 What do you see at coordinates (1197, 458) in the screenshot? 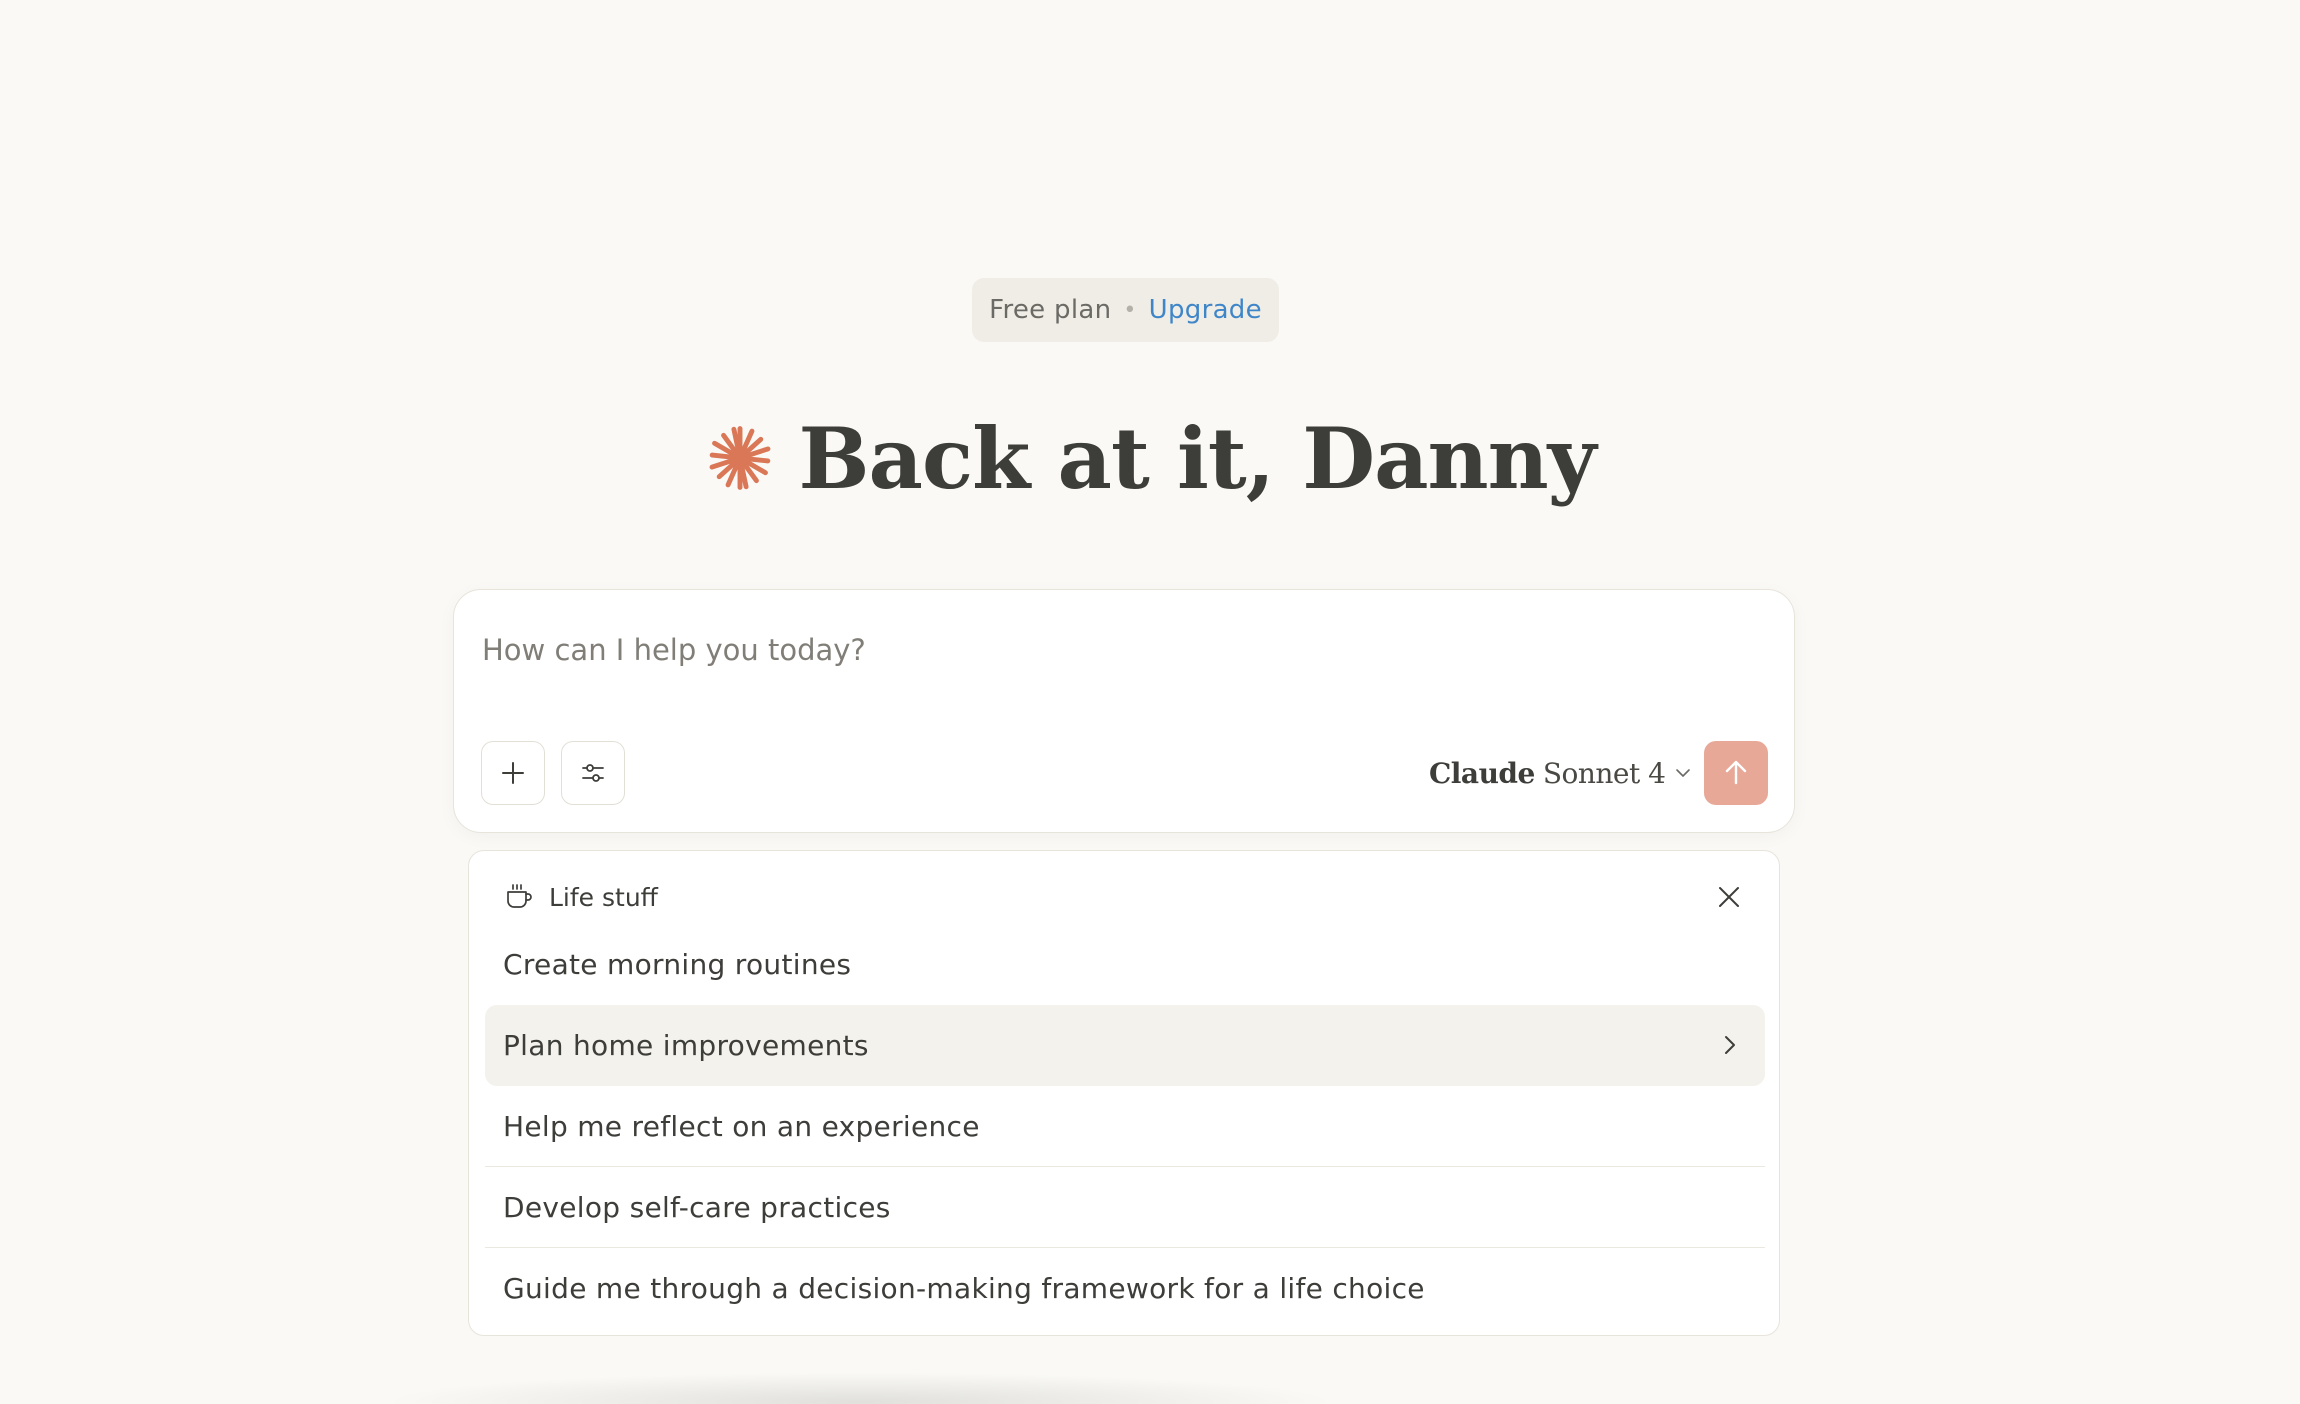
I see `greeting-text: Back at it, Danny` at bounding box center [1197, 458].